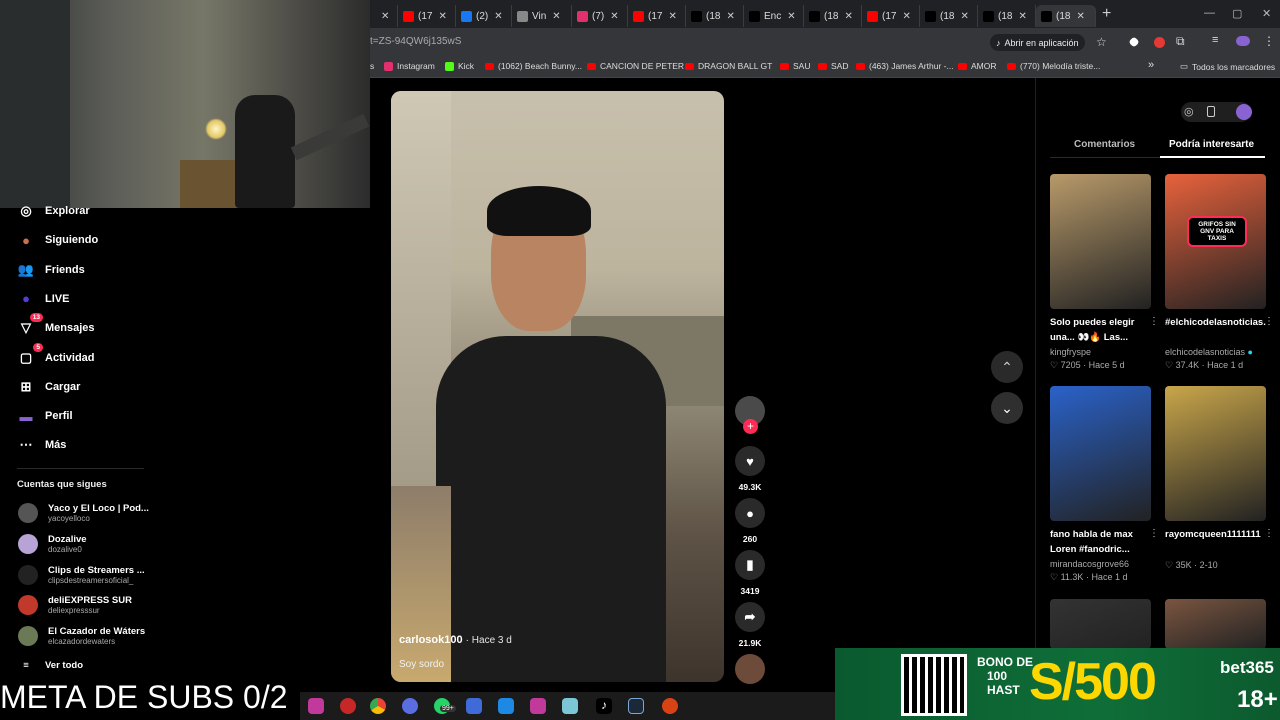  I want to click on word-icon, so click(506, 706).